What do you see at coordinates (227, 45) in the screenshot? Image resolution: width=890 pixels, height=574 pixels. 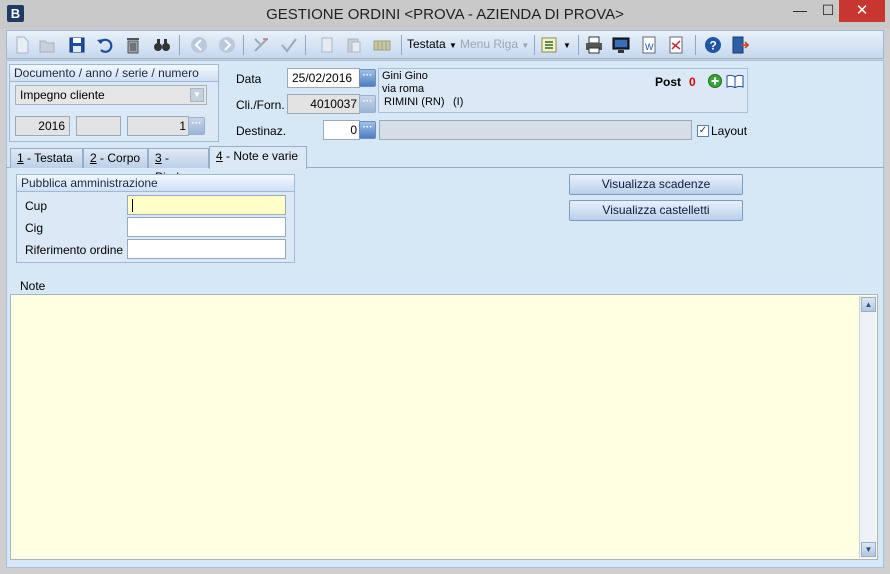 I see `next-icon` at bounding box center [227, 45].